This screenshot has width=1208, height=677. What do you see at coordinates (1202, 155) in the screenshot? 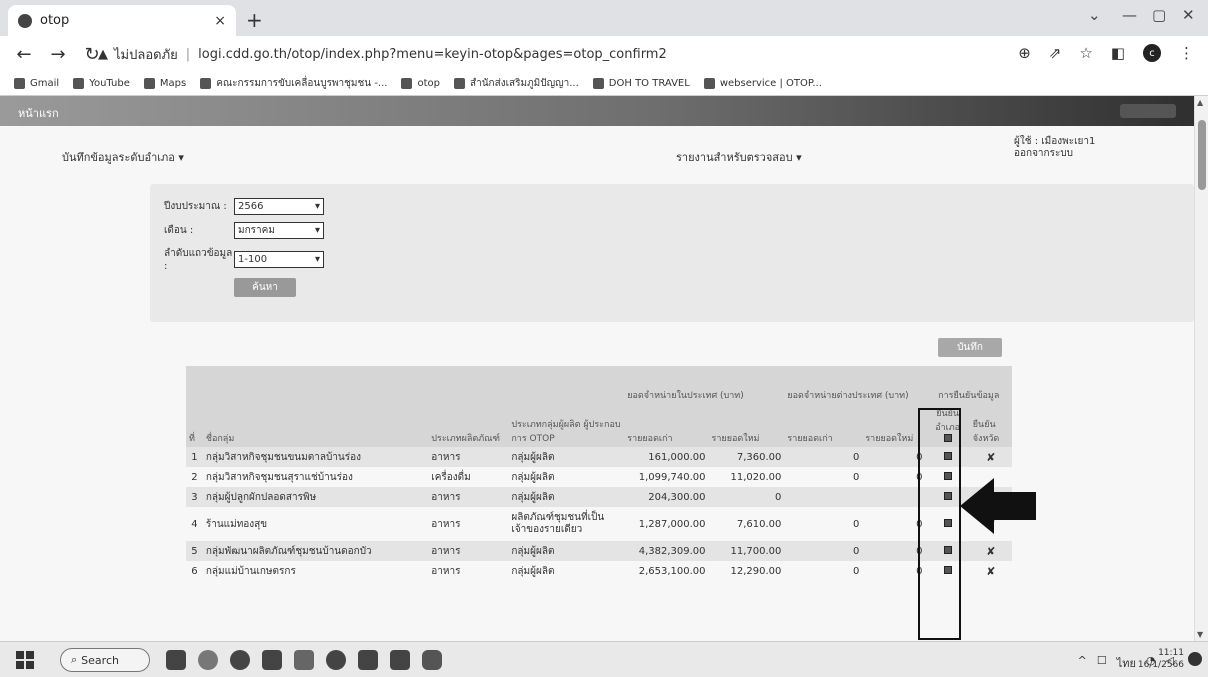
I see `scroll-thumb` at bounding box center [1202, 155].